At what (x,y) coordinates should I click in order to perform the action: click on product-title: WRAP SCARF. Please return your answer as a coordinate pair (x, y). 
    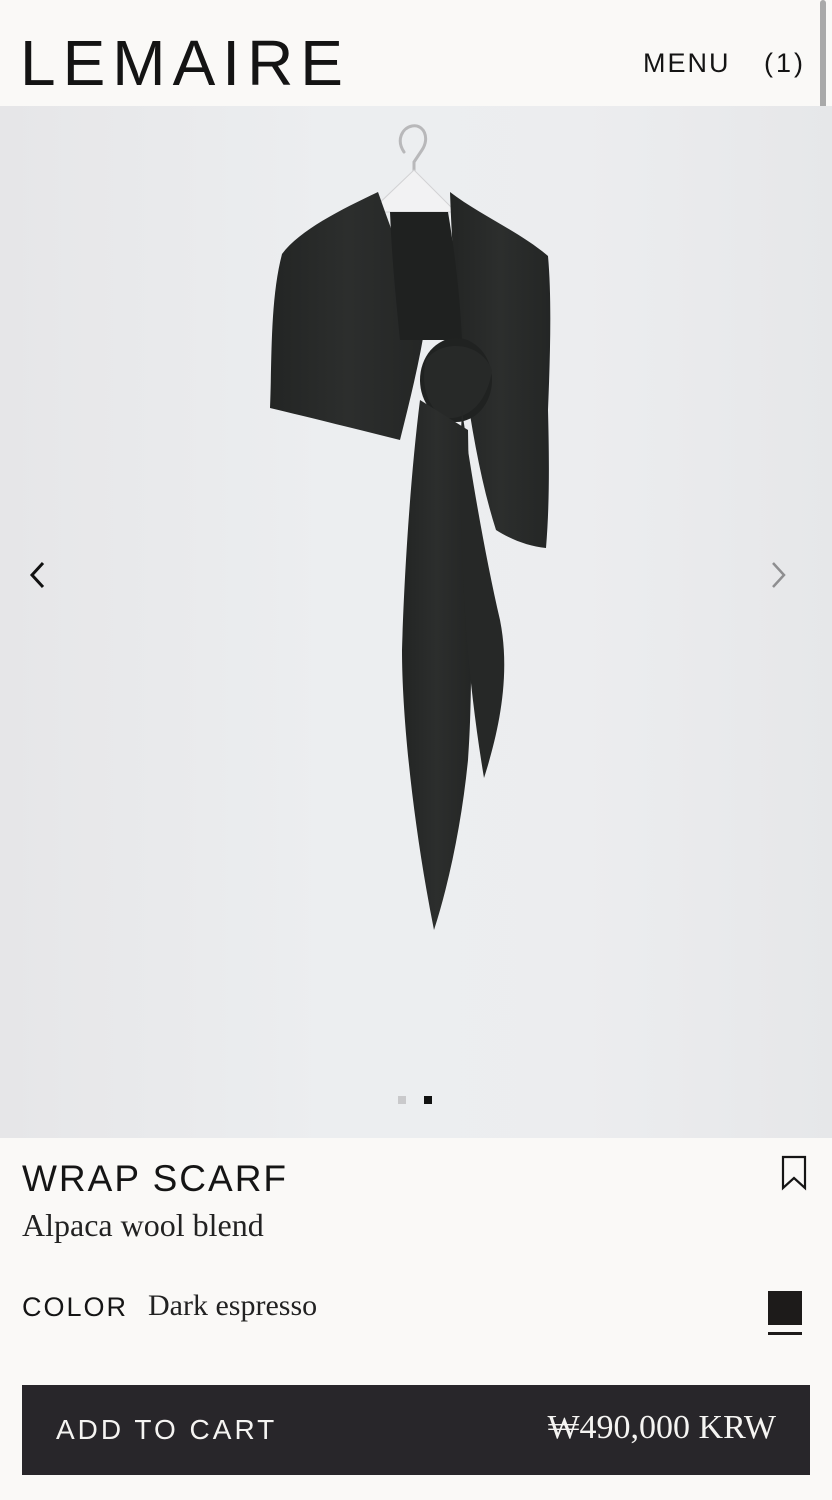
    Looking at the image, I should click on (155, 1178).